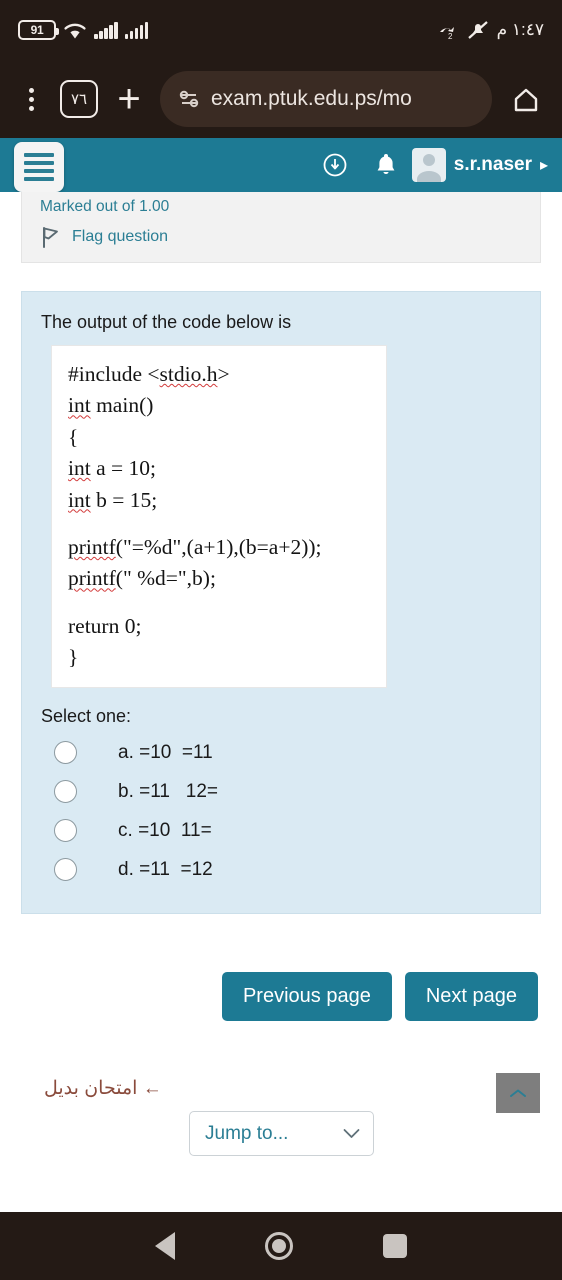 The width and height of the screenshot is (562, 1280). Describe the element at coordinates (120, 236) in the screenshot. I see `flag-question-label: Flag question` at that location.